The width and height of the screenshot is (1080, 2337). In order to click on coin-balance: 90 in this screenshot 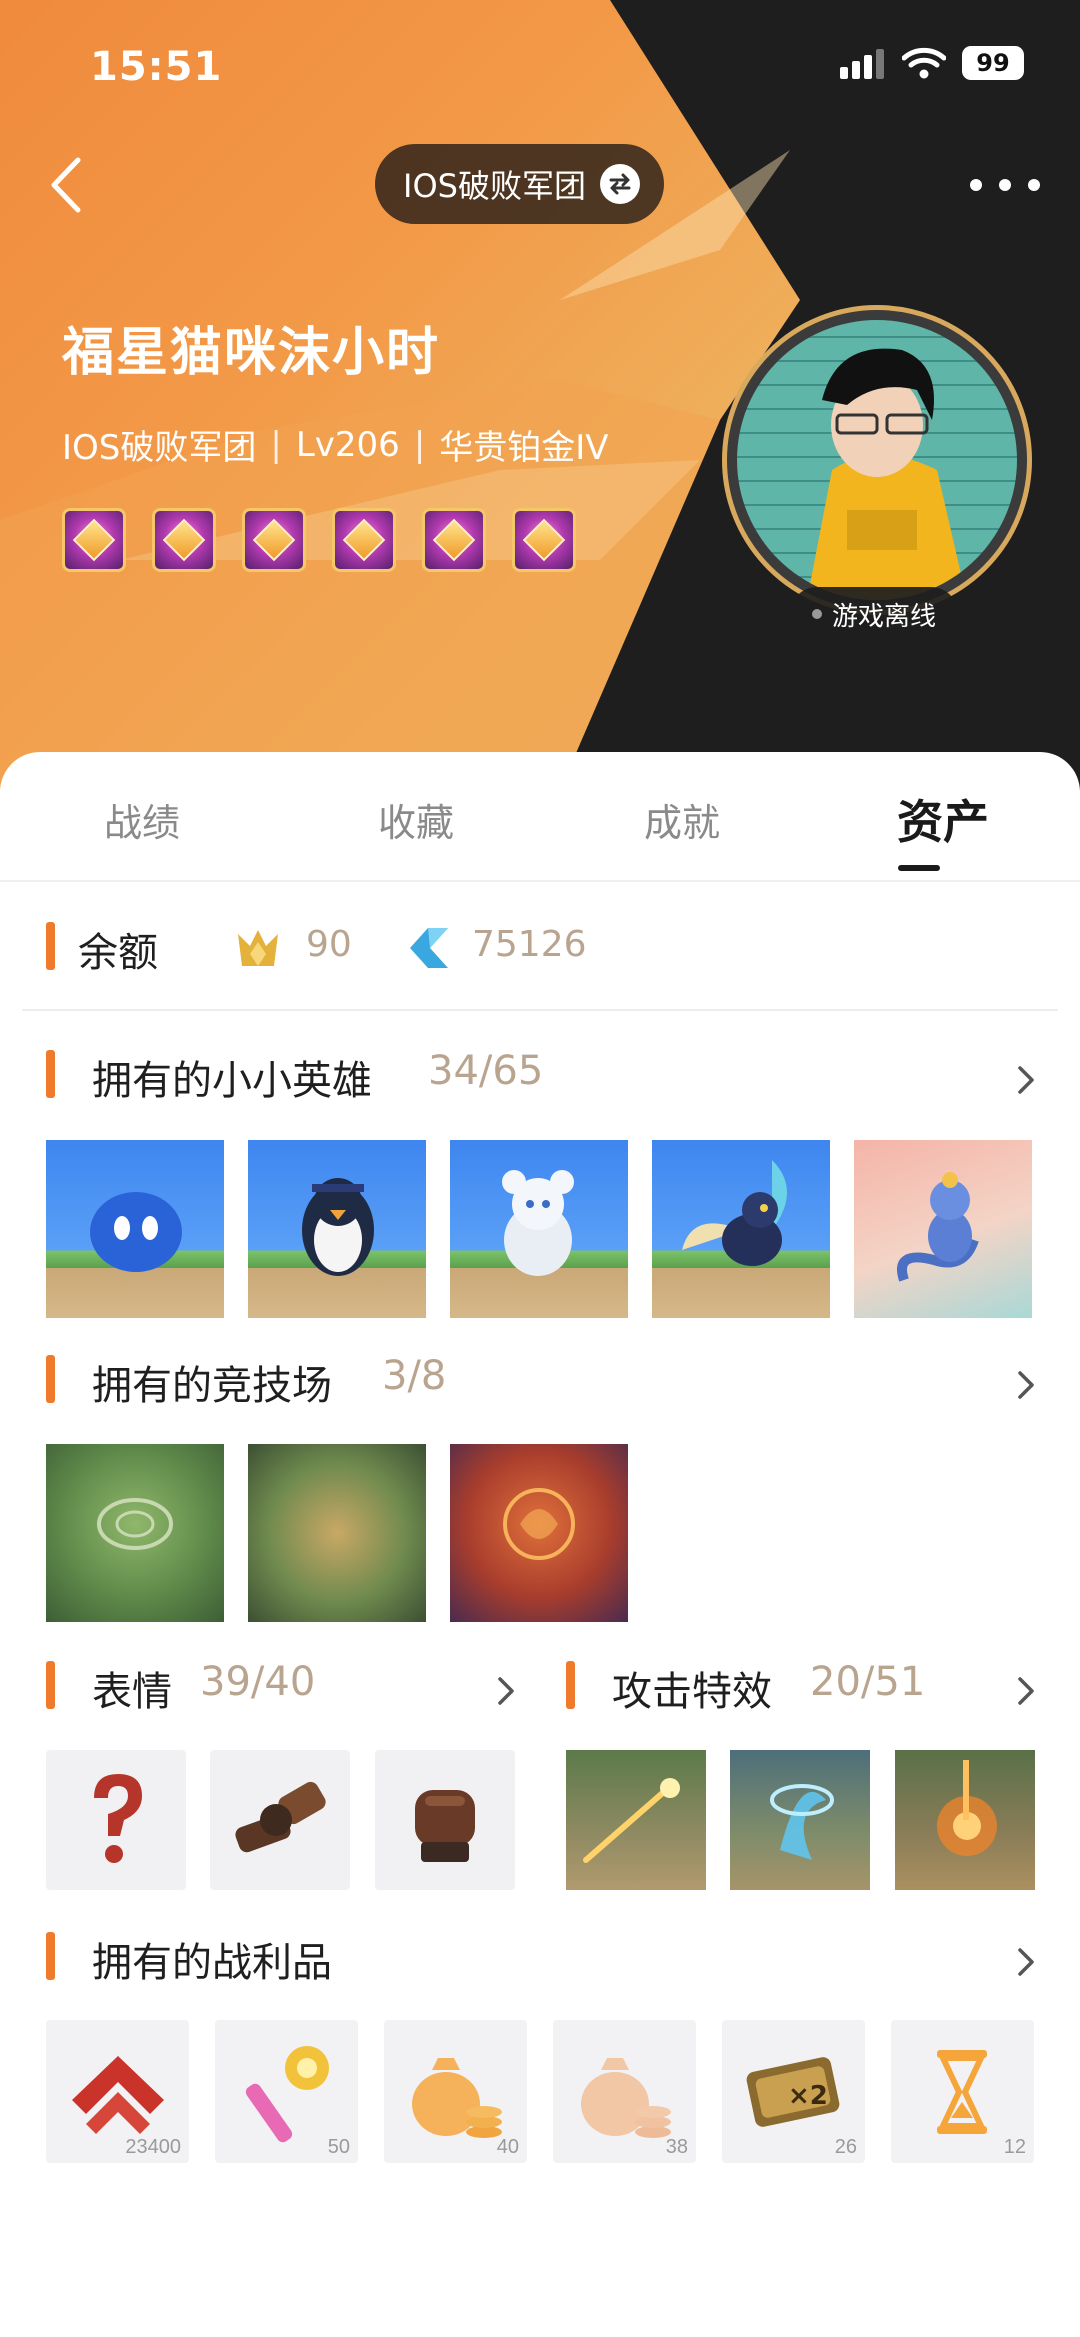, I will do `click(329, 944)`.